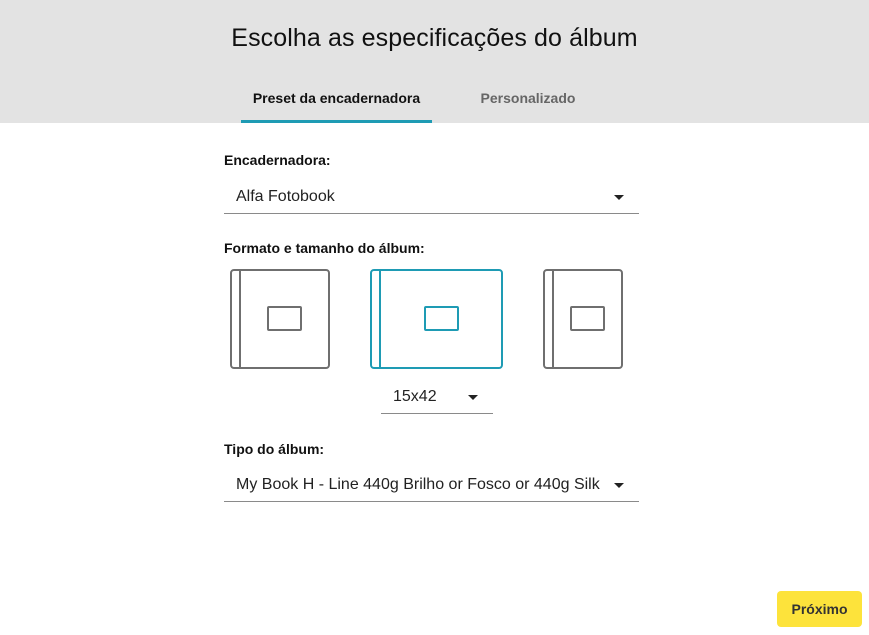 The width and height of the screenshot is (869, 635). What do you see at coordinates (324, 248) in the screenshot?
I see `format-label: Formato e tamanho do álbum:` at bounding box center [324, 248].